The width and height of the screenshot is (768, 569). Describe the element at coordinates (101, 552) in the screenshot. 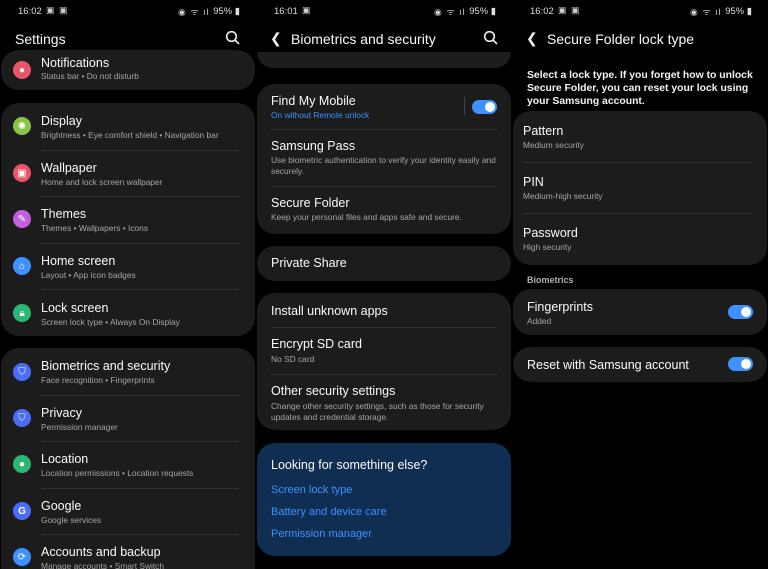

I see `item-title: Accounts and backup` at that location.